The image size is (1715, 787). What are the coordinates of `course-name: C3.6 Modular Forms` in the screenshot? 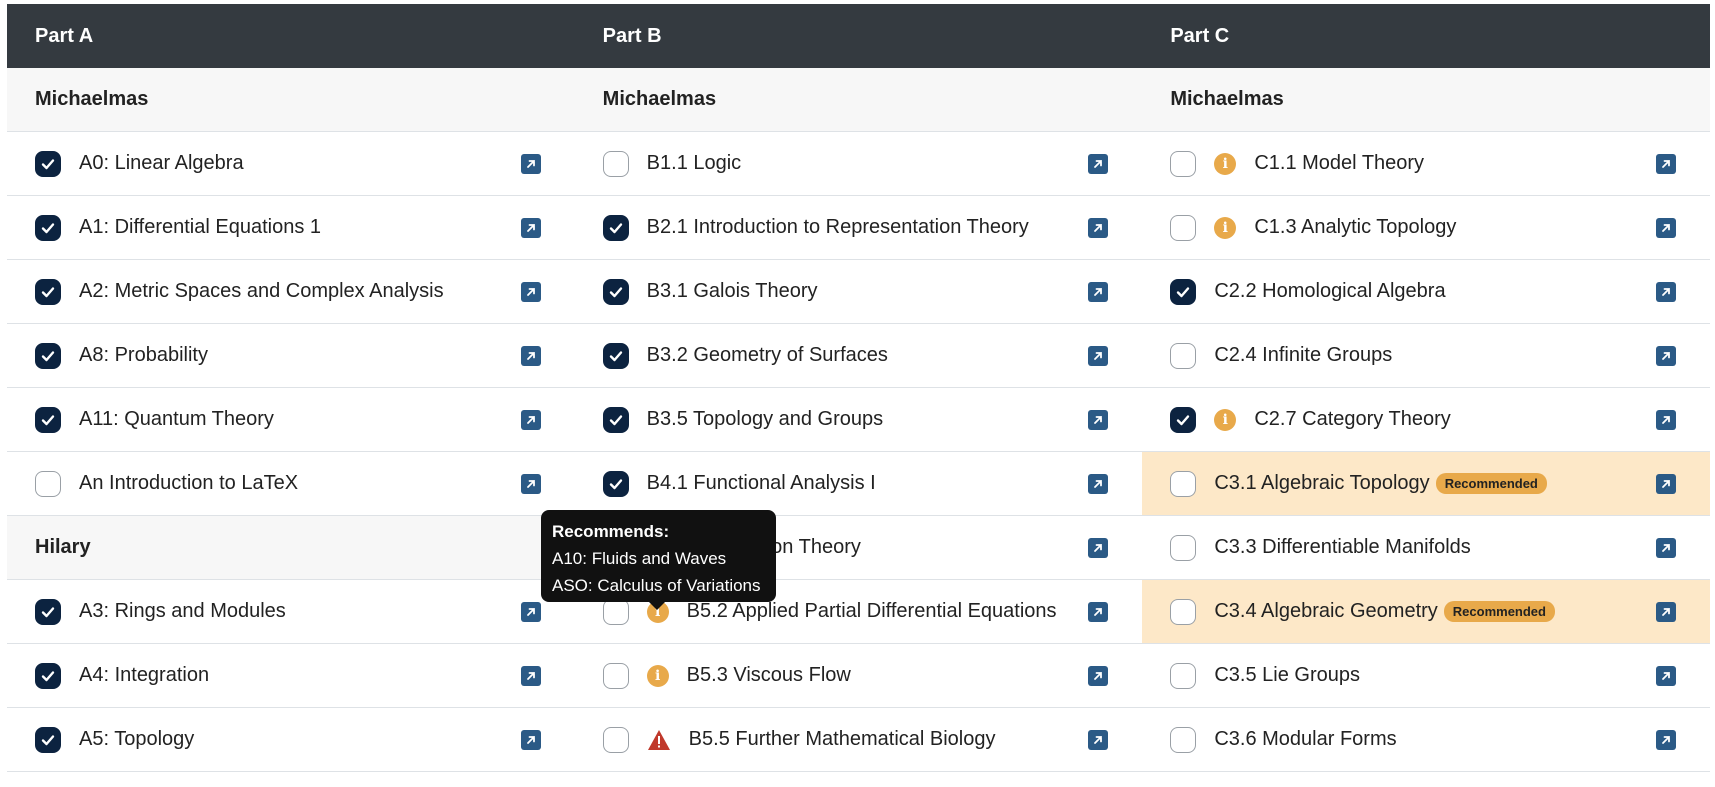 It's located at (1305, 739).